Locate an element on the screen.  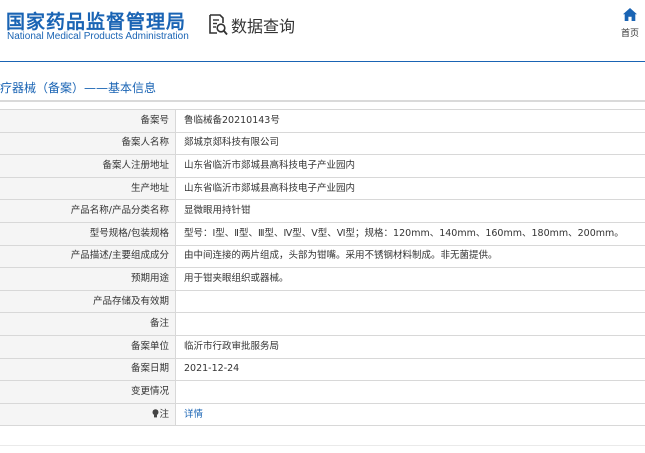
field-value: 详情 is located at coordinates (410, 414).